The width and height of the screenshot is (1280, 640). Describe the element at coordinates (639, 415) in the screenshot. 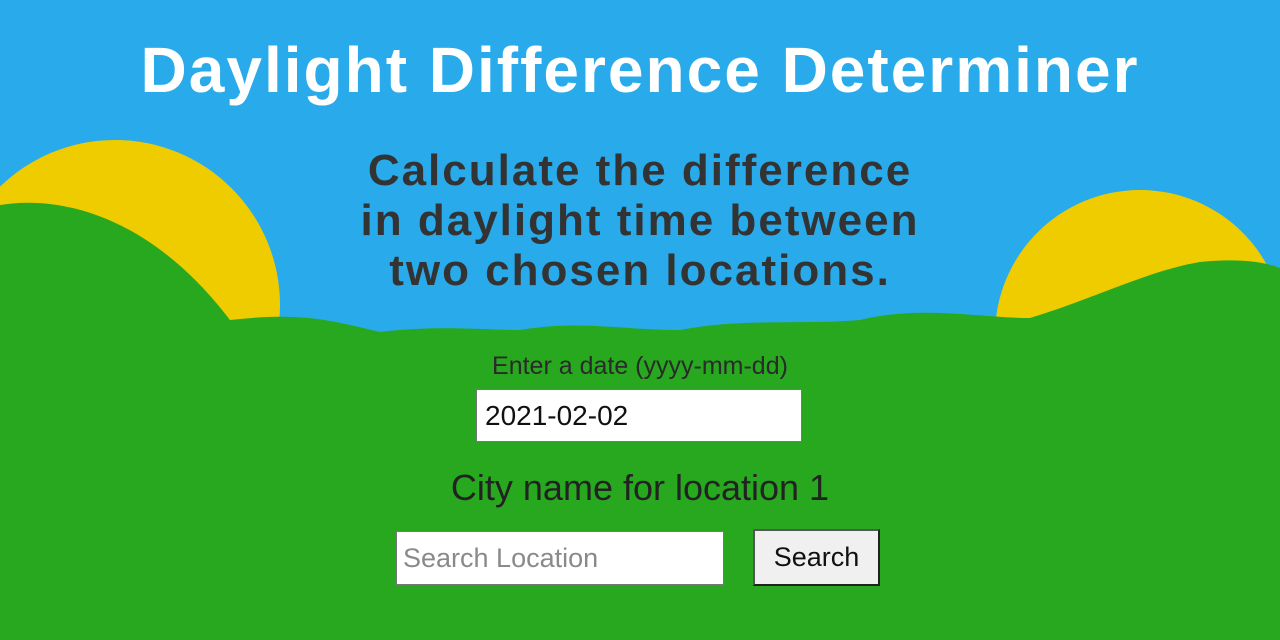

I see `date-input` at that location.